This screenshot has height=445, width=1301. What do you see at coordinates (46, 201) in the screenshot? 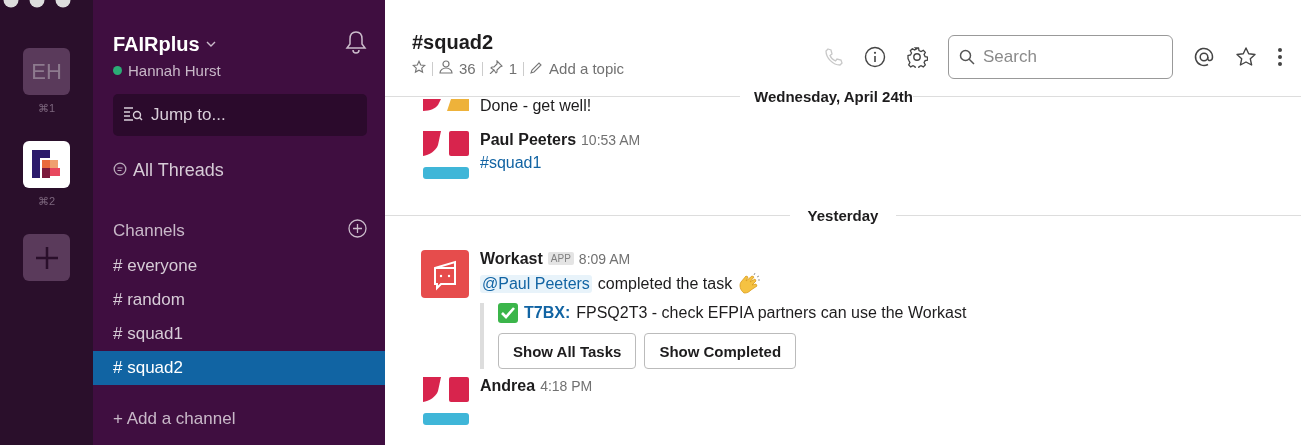
I see `shortcut-label: ⌘2` at bounding box center [46, 201].